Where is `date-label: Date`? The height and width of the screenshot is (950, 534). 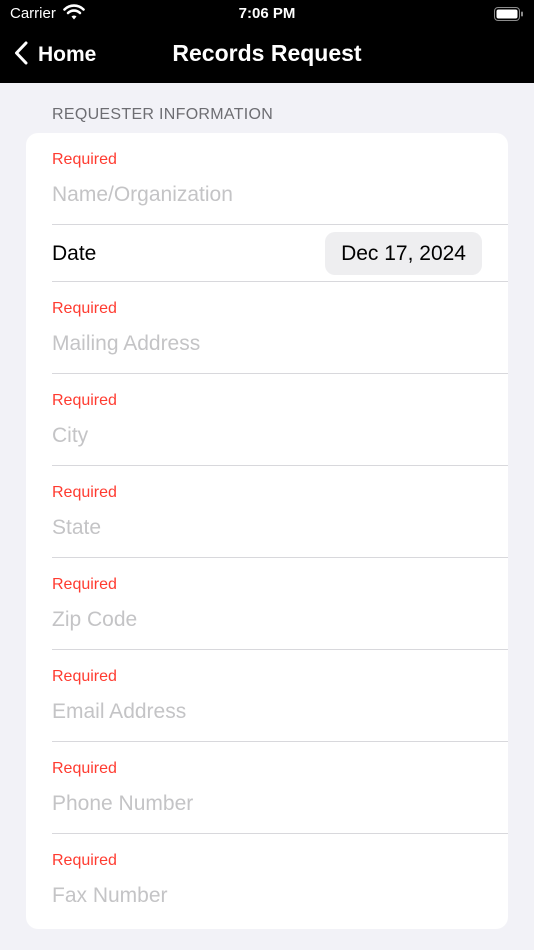
date-label: Date is located at coordinates (74, 253).